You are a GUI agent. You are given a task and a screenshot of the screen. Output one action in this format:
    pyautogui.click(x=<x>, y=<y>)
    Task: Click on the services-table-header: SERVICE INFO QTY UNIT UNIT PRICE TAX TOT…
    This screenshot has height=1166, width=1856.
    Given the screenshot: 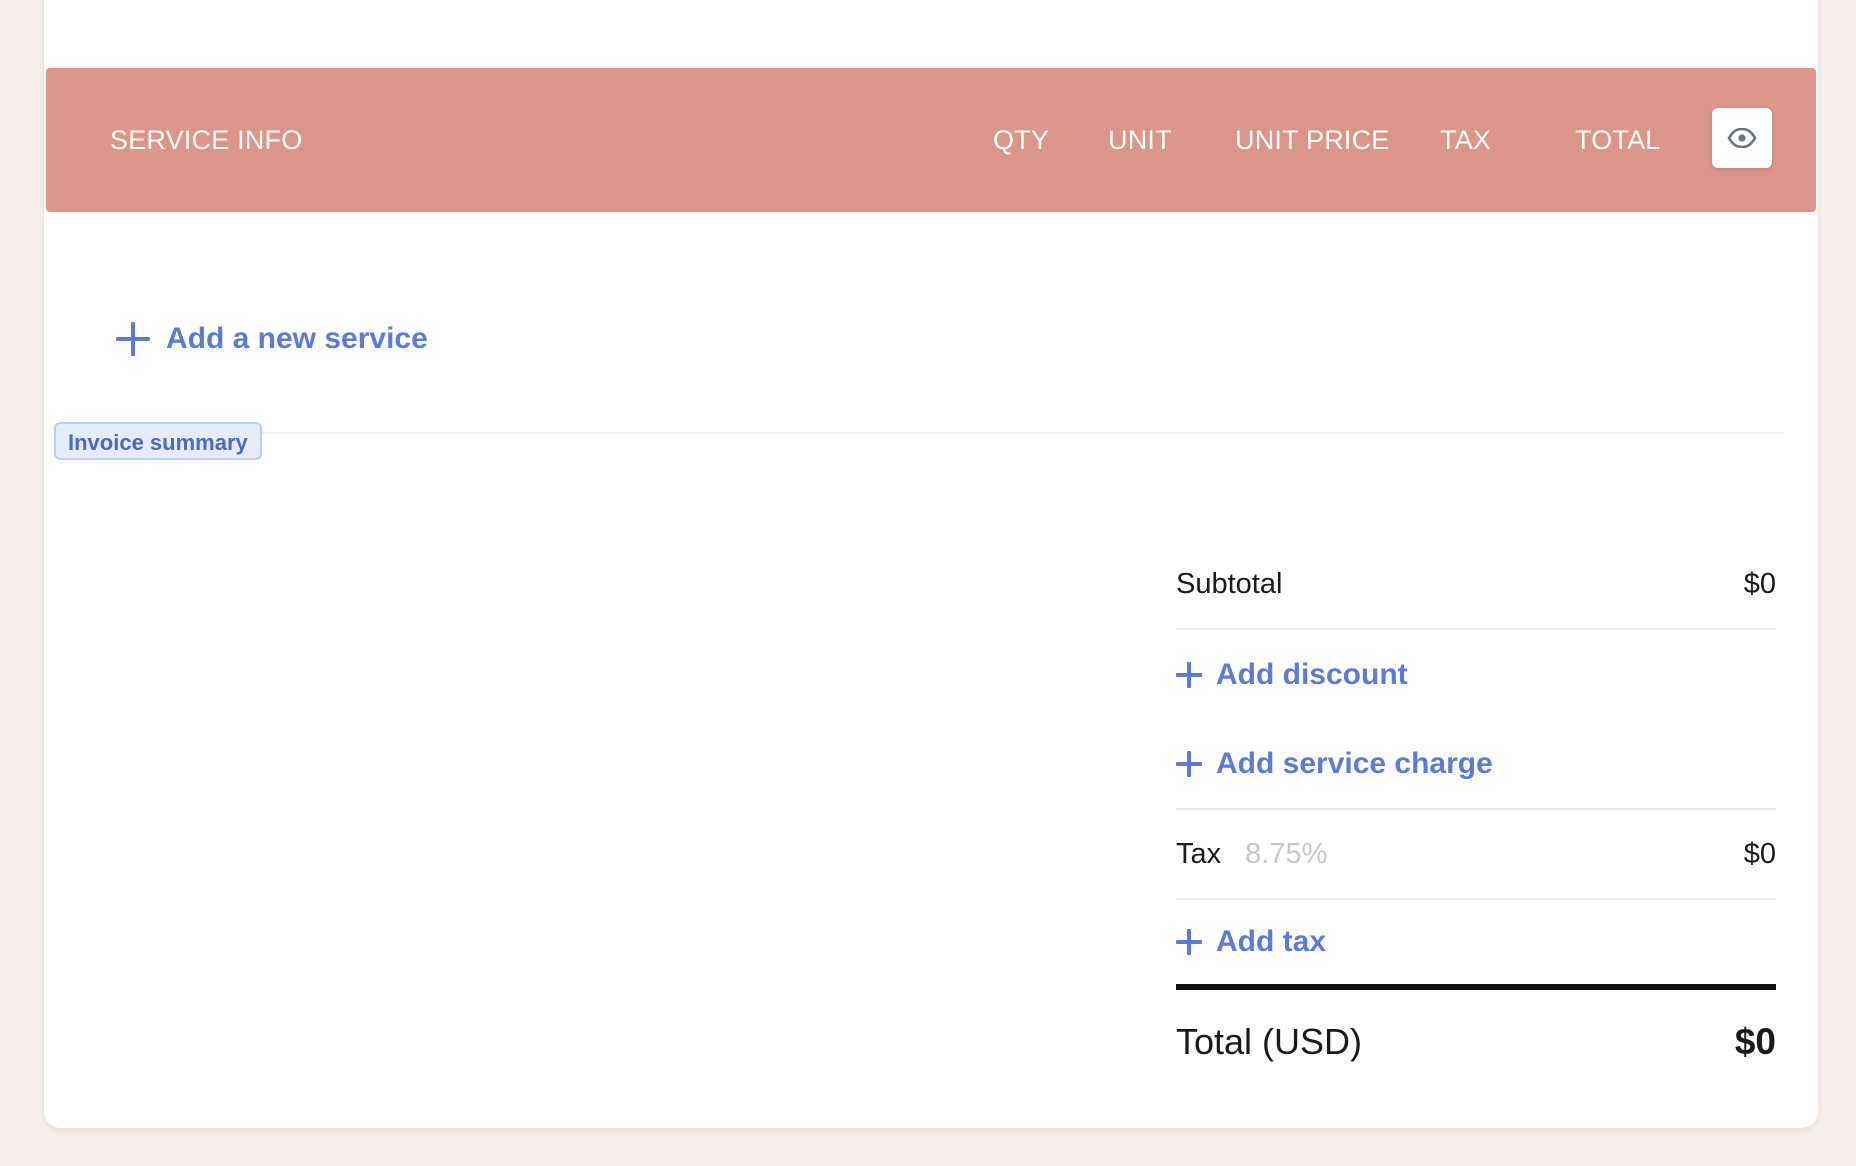 What is the action you would take?
    pyautogui.click(x=931, y=140)
    